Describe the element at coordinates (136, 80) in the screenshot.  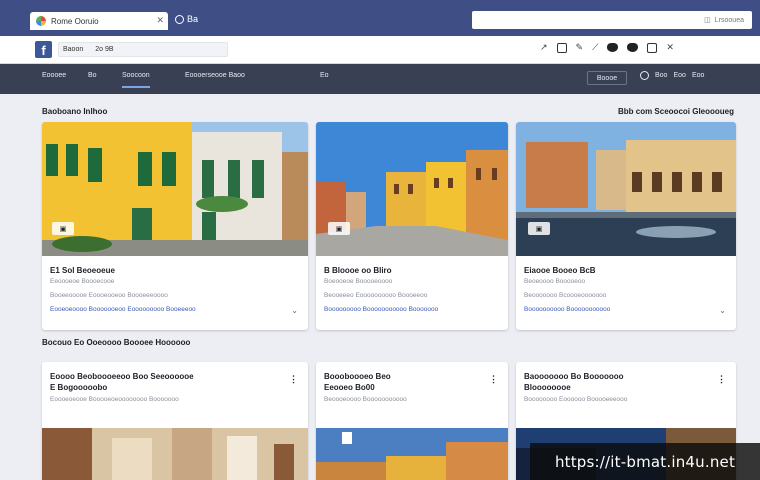
I see `nav-item-3: Soocoon` at that location.